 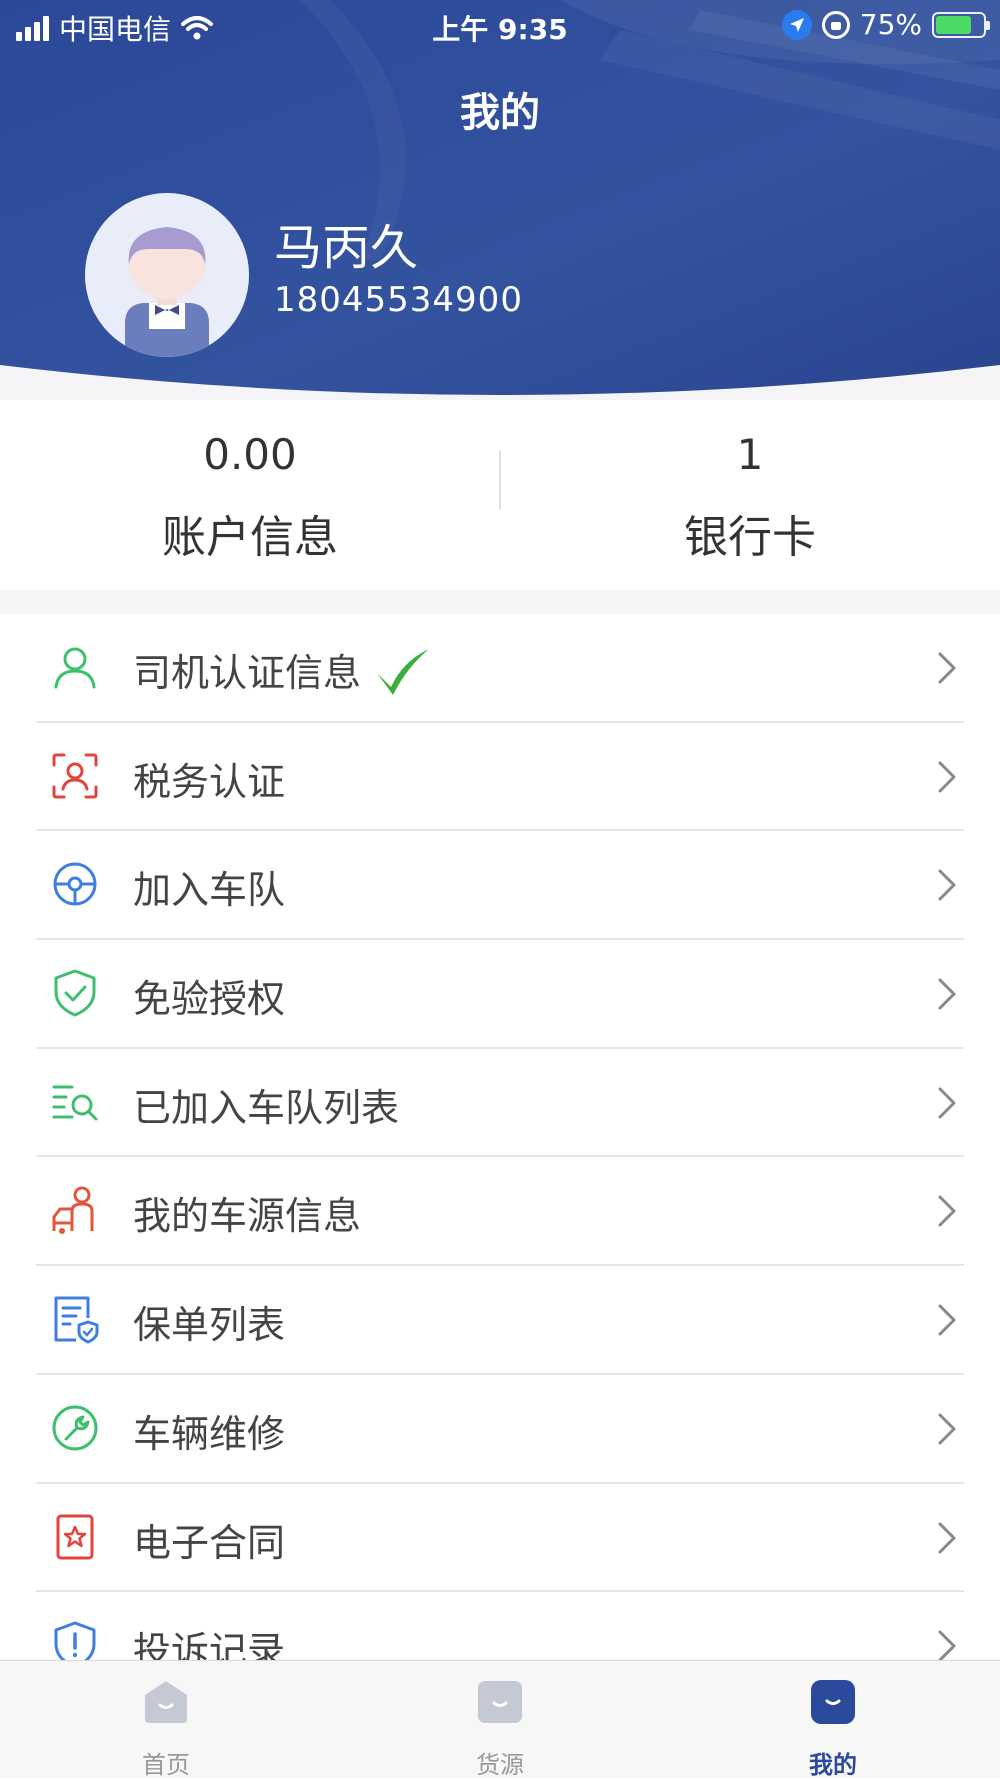 What do you see at coordinates (835, 24) in the screenshot?
I see `rotation-lock-icon` at bounding box center [835, 24].